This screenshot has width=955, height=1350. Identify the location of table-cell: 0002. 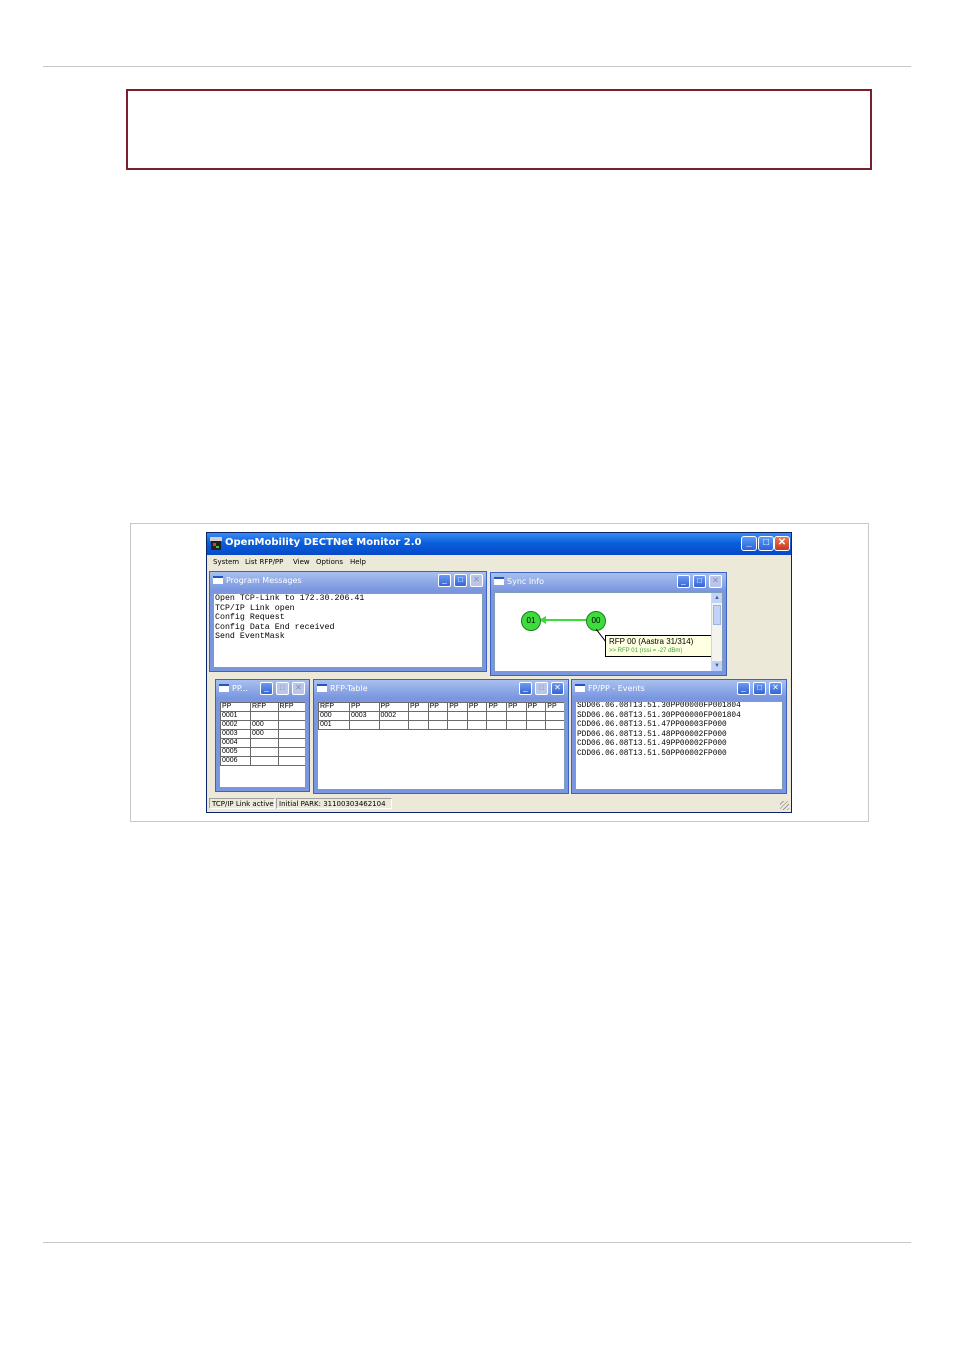
(394, 716).